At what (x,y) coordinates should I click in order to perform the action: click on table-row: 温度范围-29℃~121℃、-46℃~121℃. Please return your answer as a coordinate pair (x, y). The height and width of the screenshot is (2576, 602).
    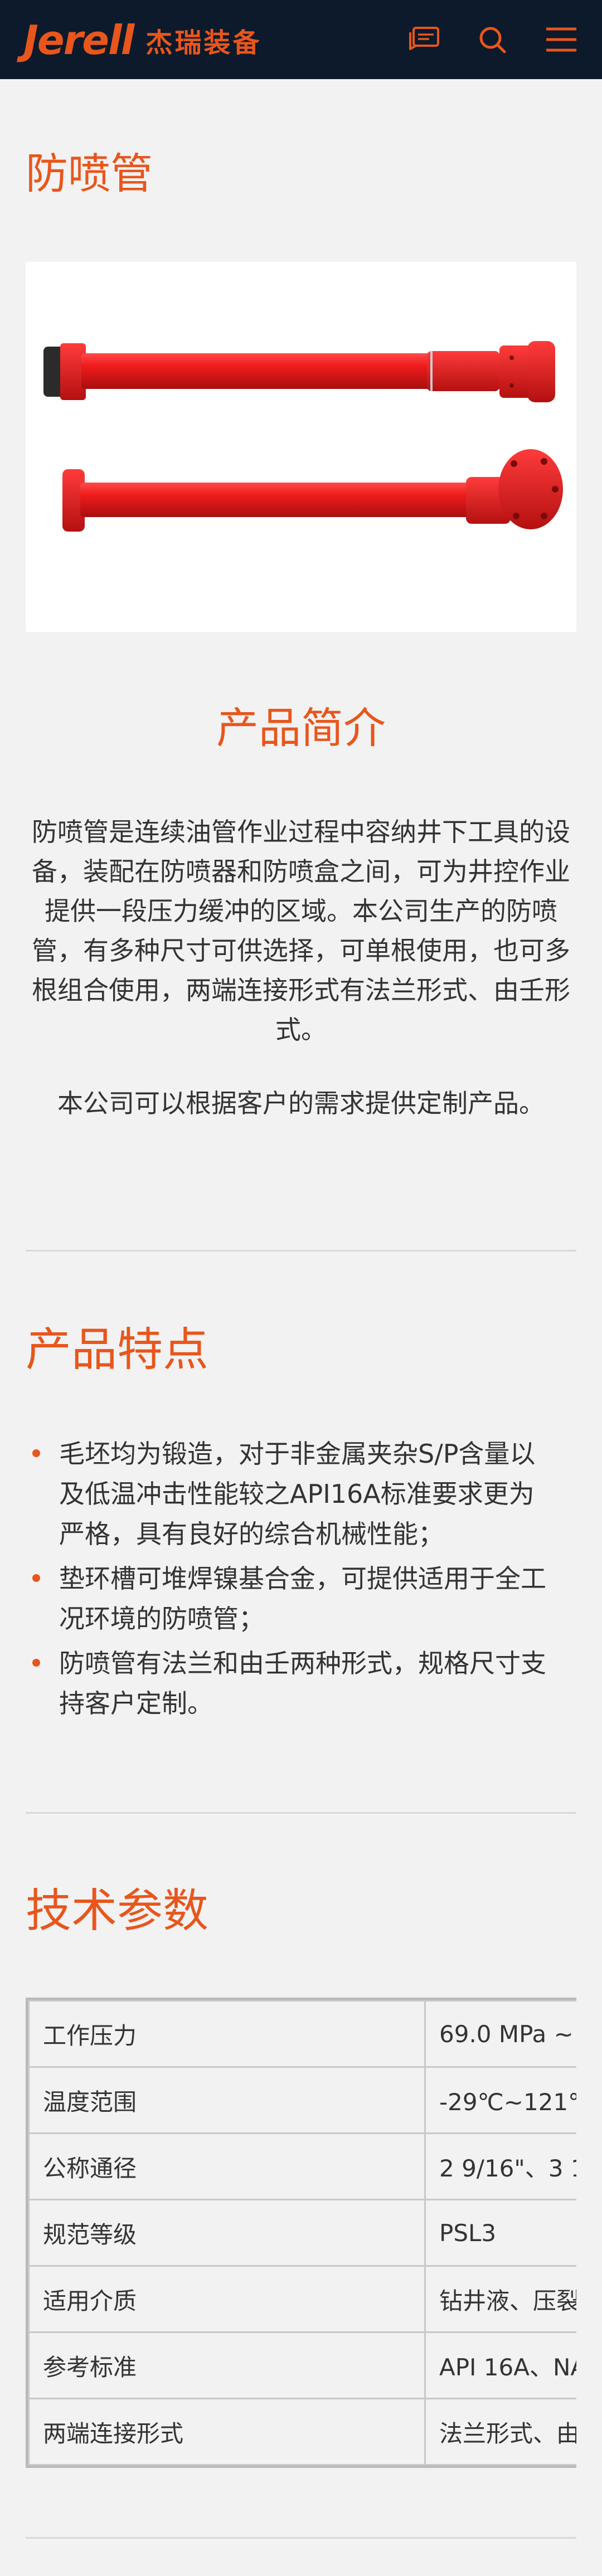
    Looking at the image, I should click on (302, 2100).